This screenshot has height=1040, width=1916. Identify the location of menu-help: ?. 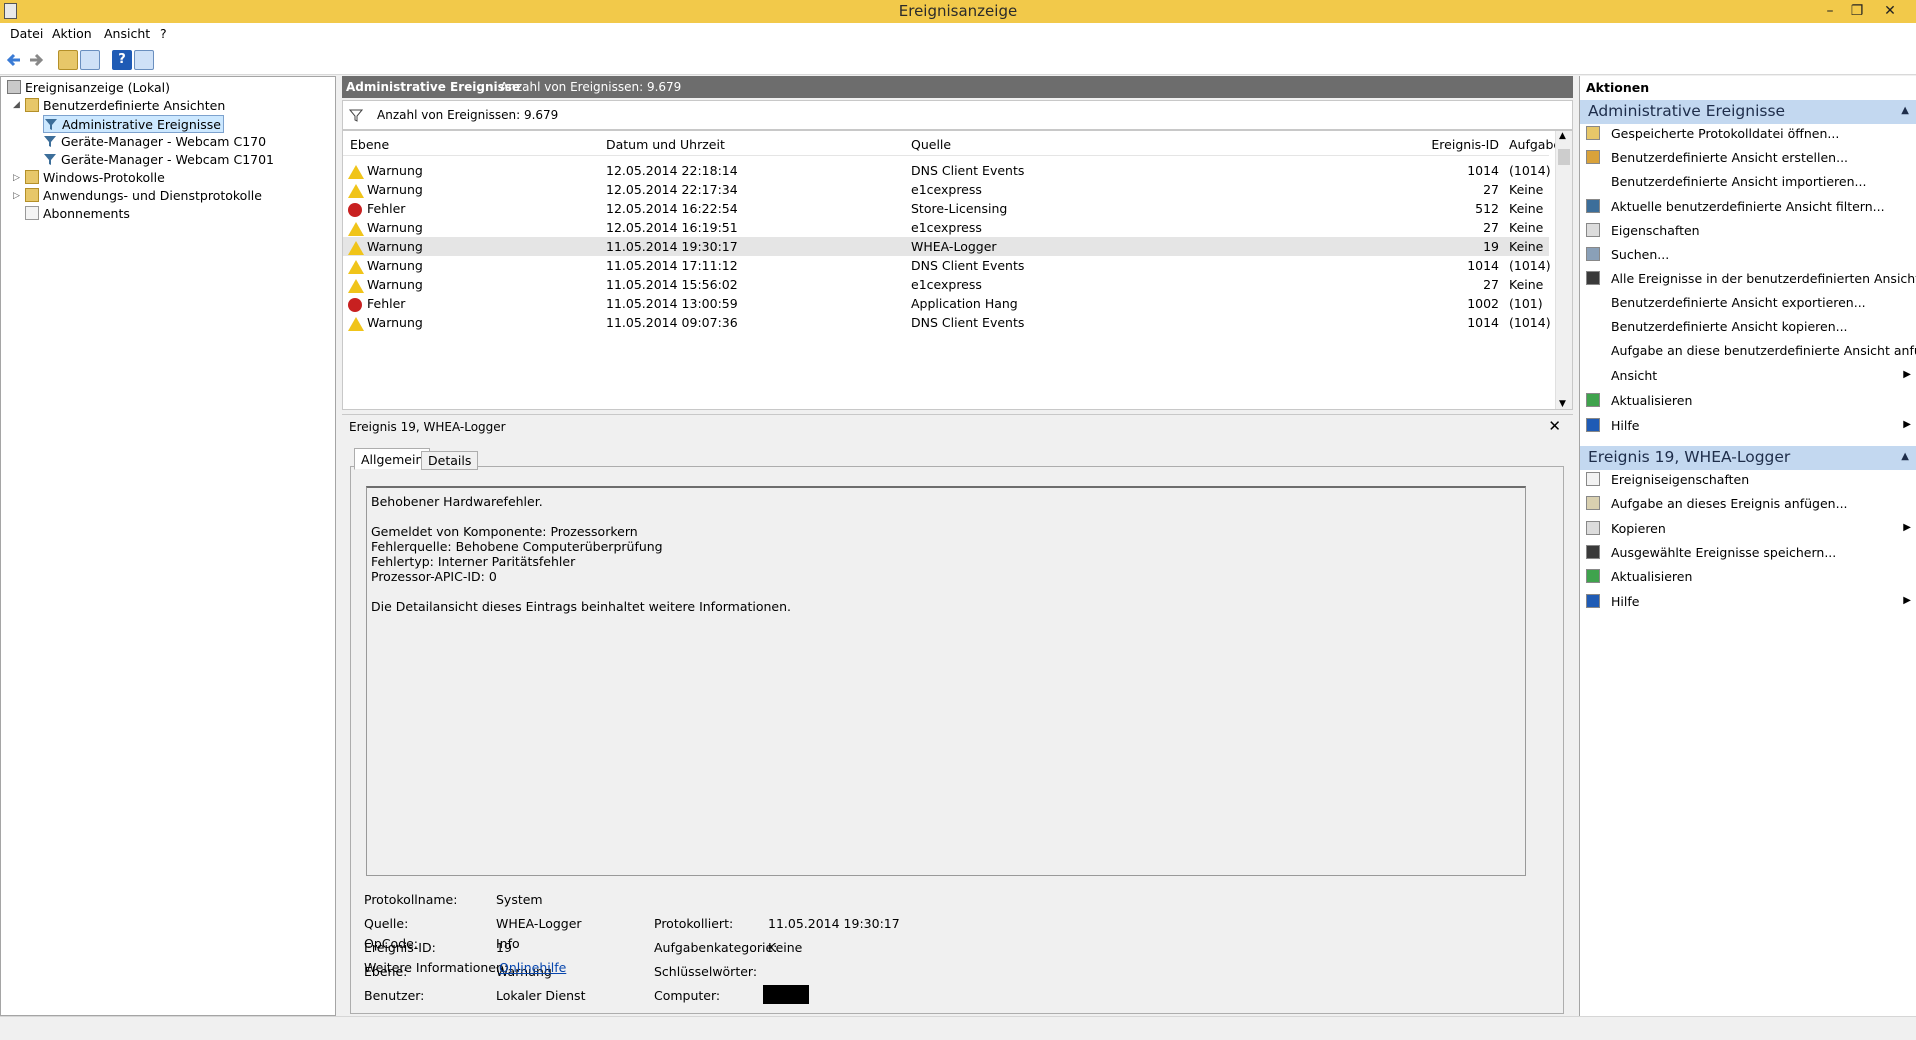
(163, 33).